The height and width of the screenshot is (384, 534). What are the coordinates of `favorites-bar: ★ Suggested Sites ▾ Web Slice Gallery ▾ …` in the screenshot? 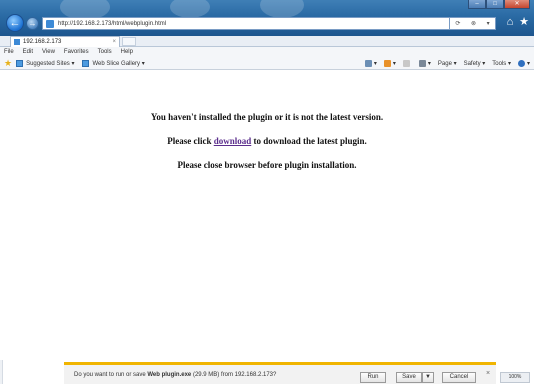 It's located at (267, 63).